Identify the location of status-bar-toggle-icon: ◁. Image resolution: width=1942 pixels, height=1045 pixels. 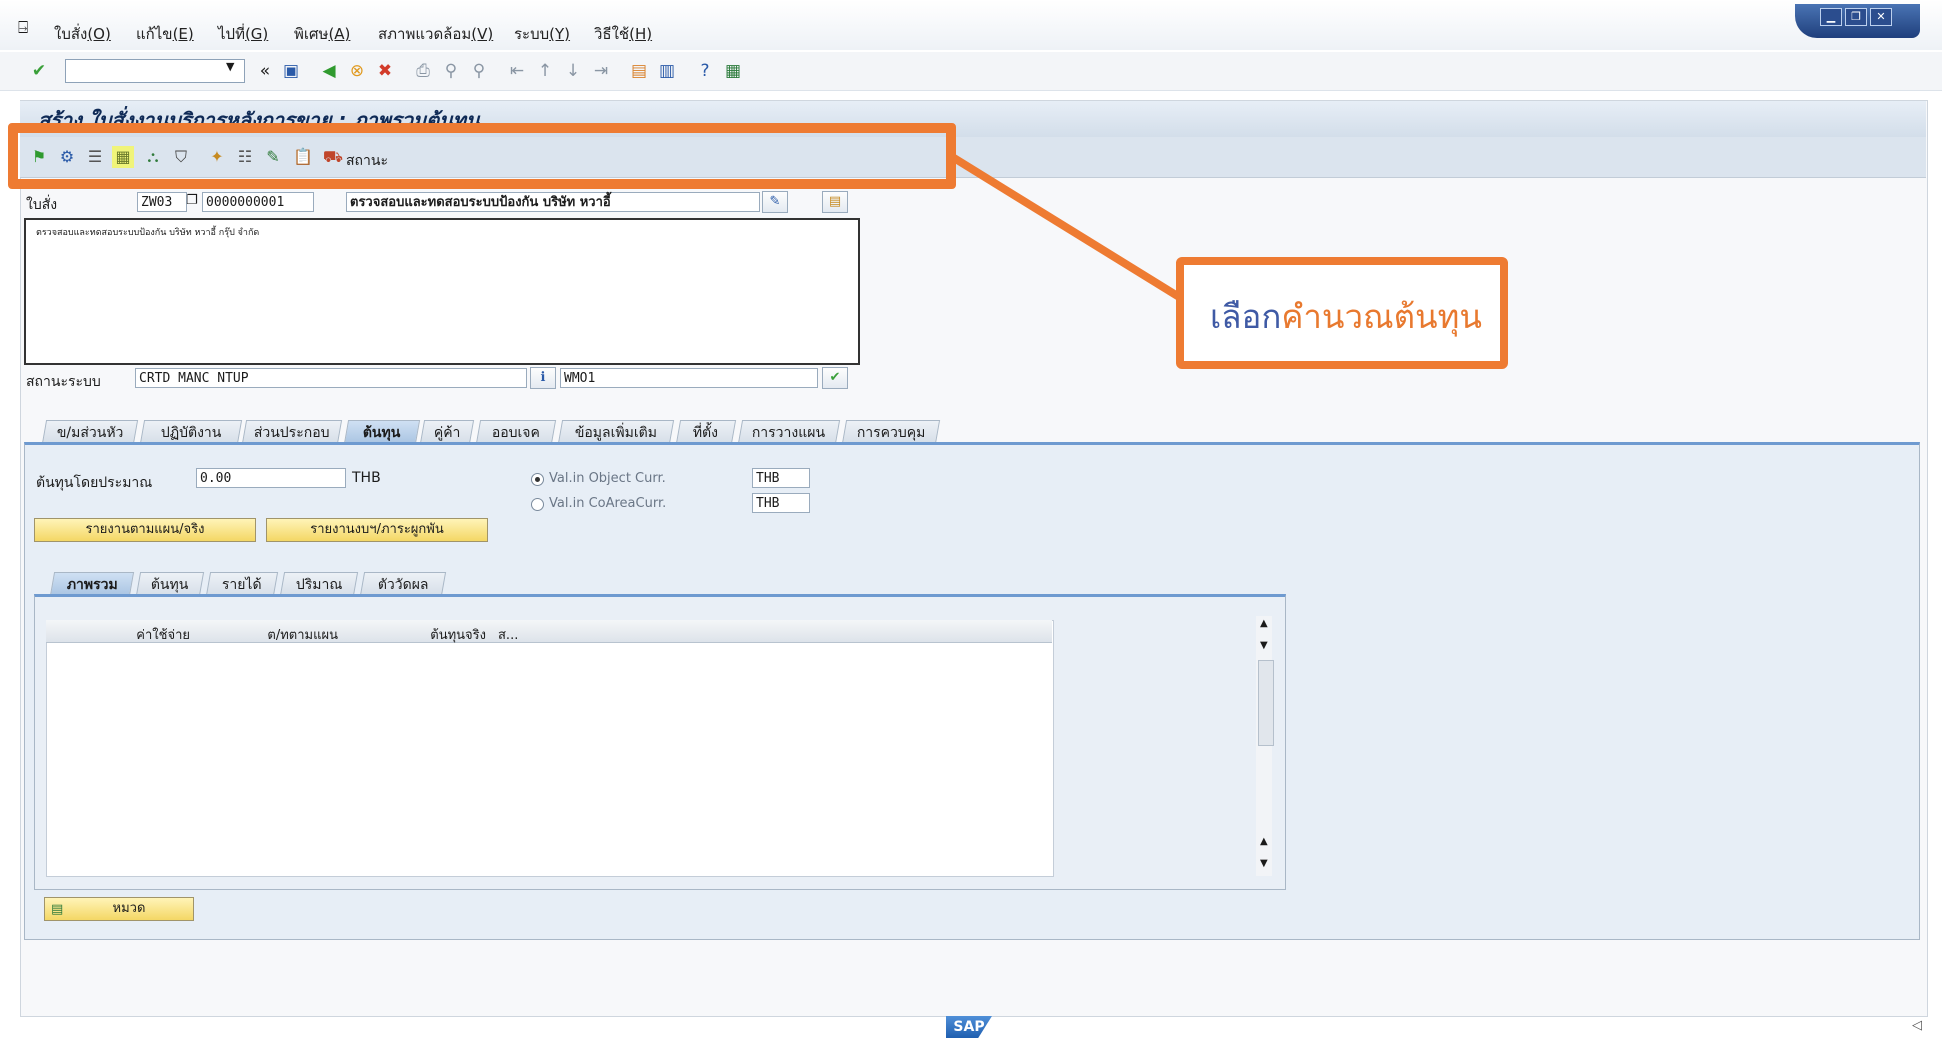
(1917, 1025).